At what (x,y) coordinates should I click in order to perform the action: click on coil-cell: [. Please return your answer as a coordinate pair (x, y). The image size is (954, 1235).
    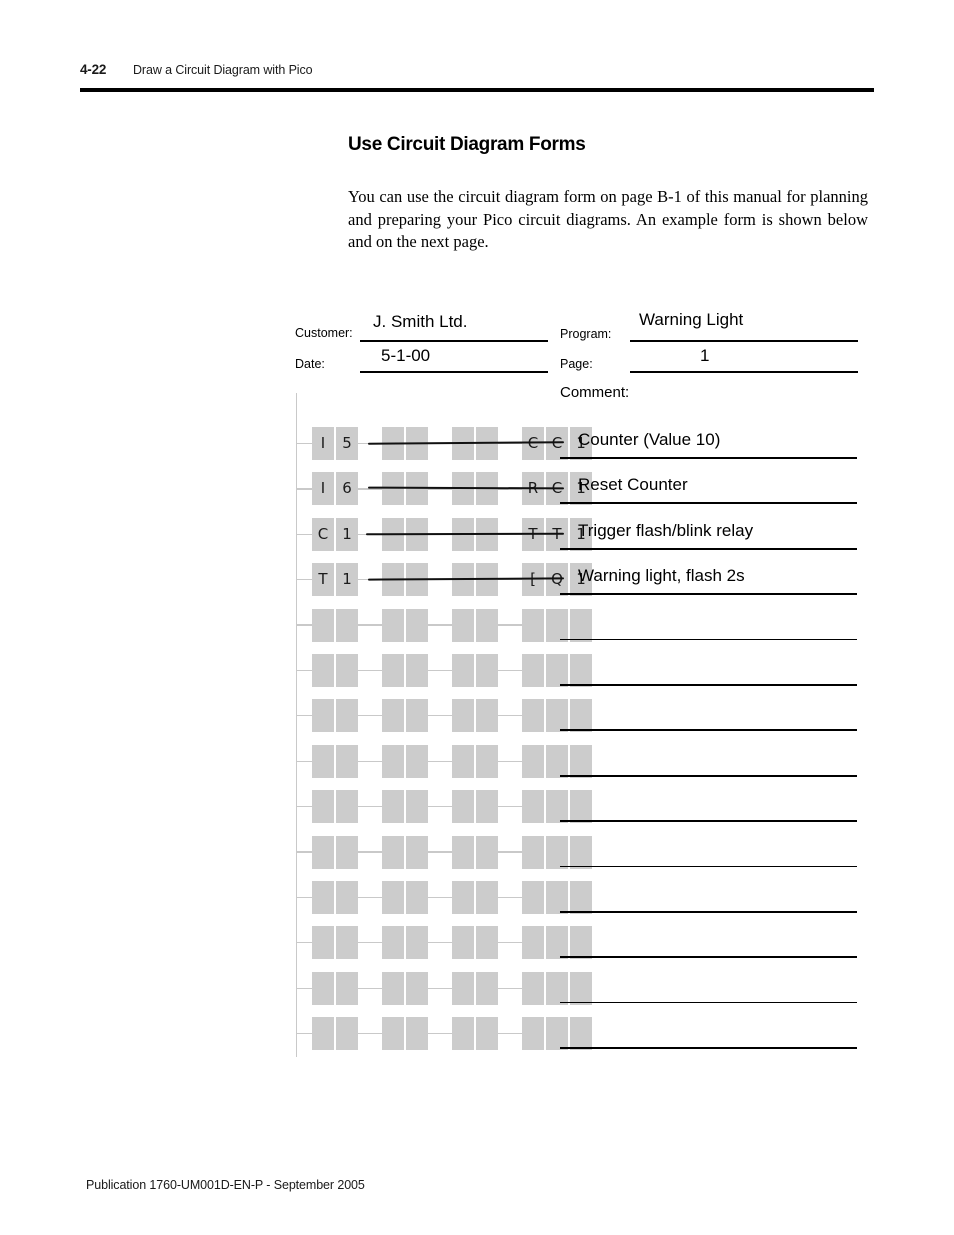
    Looking at the image, I should click on (533, 580).